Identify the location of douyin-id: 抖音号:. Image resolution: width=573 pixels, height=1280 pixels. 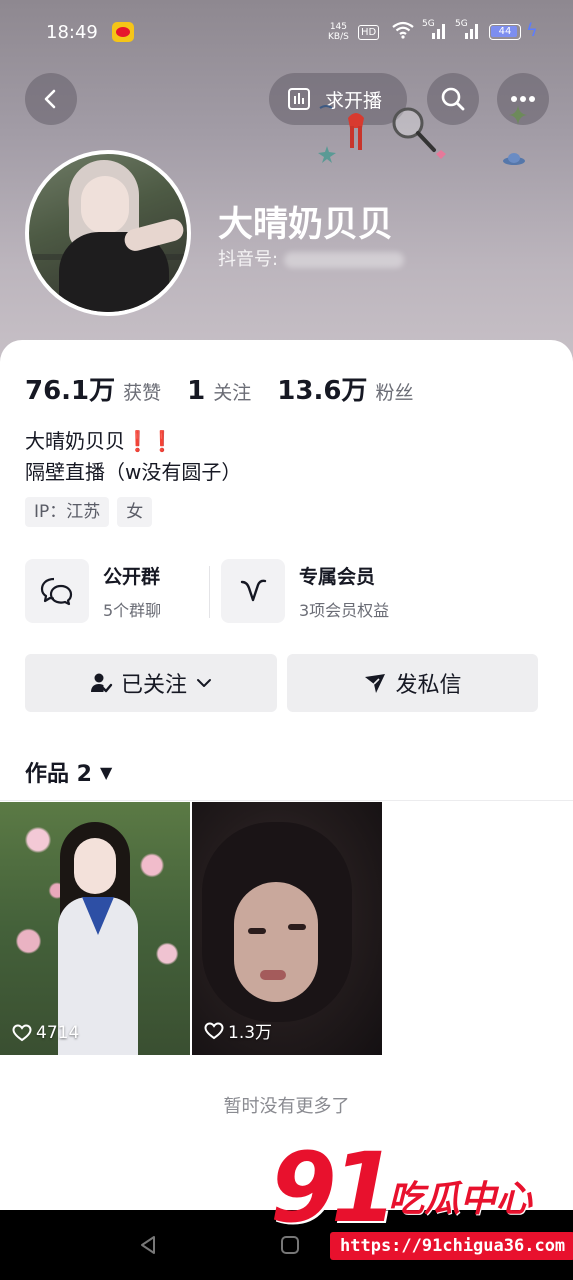
(311, 258).